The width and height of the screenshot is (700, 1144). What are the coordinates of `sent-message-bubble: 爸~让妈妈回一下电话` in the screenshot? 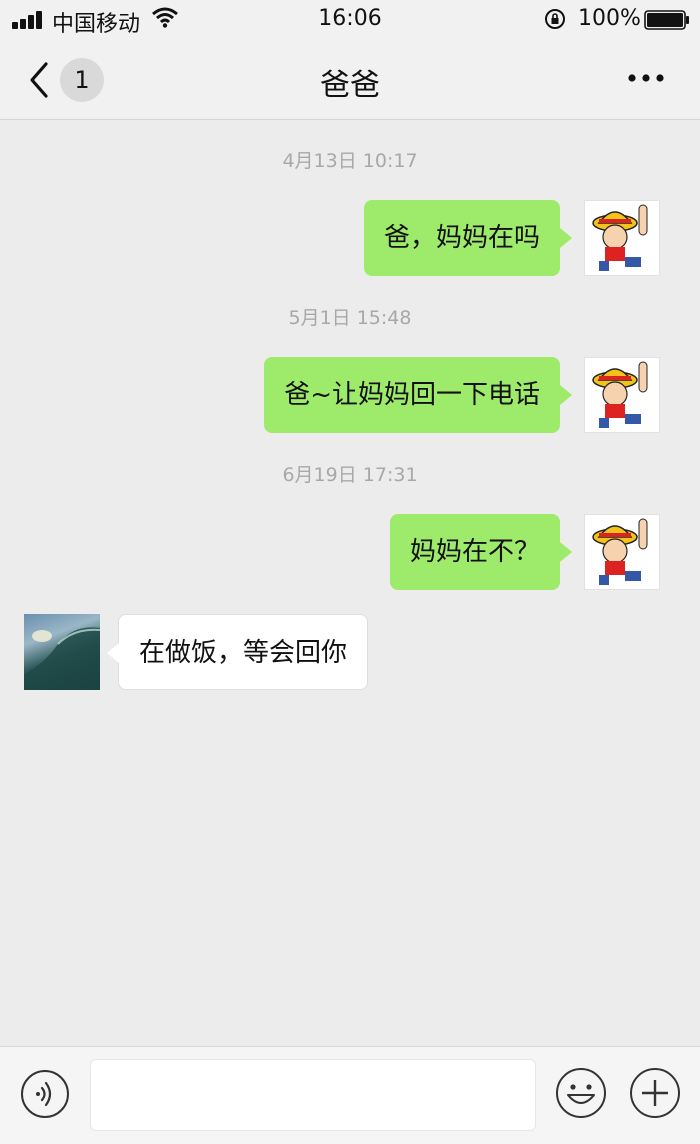 It's located at (418, 395).